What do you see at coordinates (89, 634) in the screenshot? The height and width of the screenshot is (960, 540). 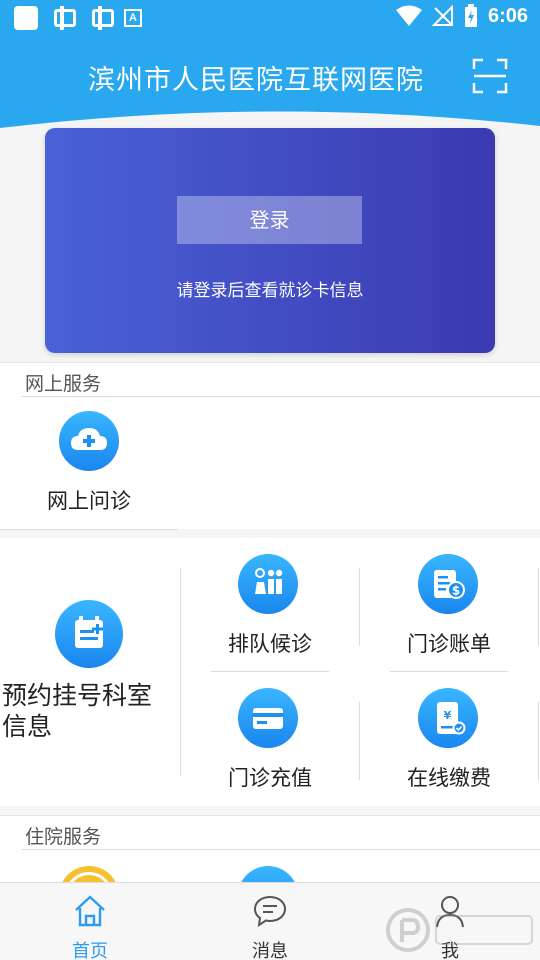 I see `calendar-plus-icon` at bounding box center [89, 634].